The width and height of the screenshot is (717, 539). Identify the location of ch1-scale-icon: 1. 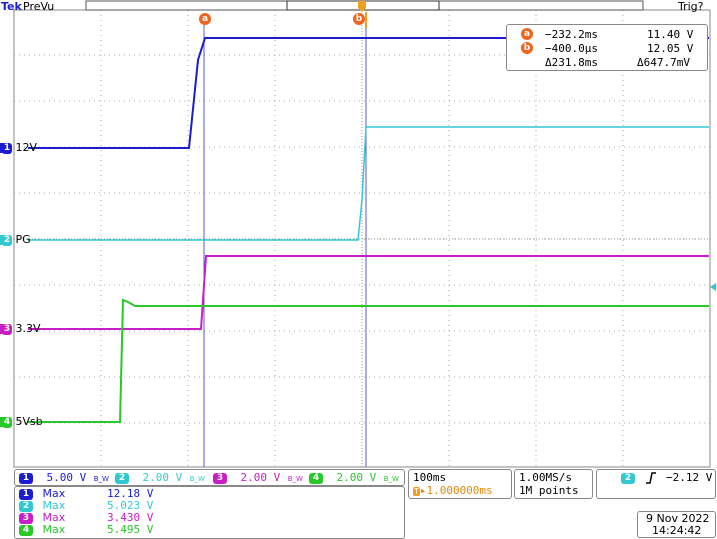
(26, 478).